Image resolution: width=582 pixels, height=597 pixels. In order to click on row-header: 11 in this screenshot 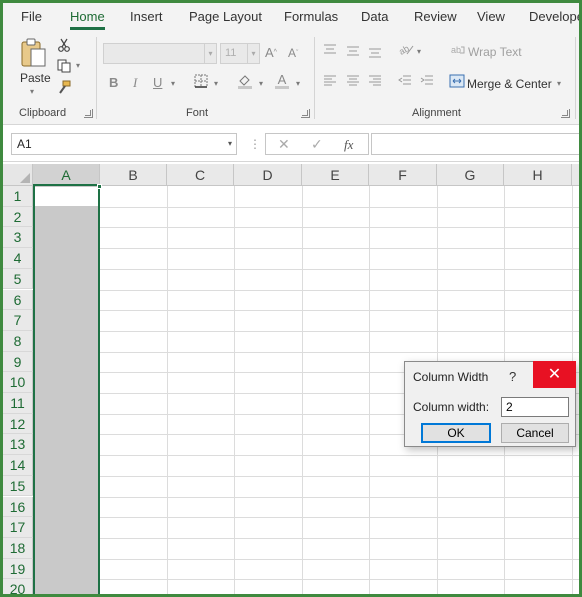, I will do `click(18, 403)`.